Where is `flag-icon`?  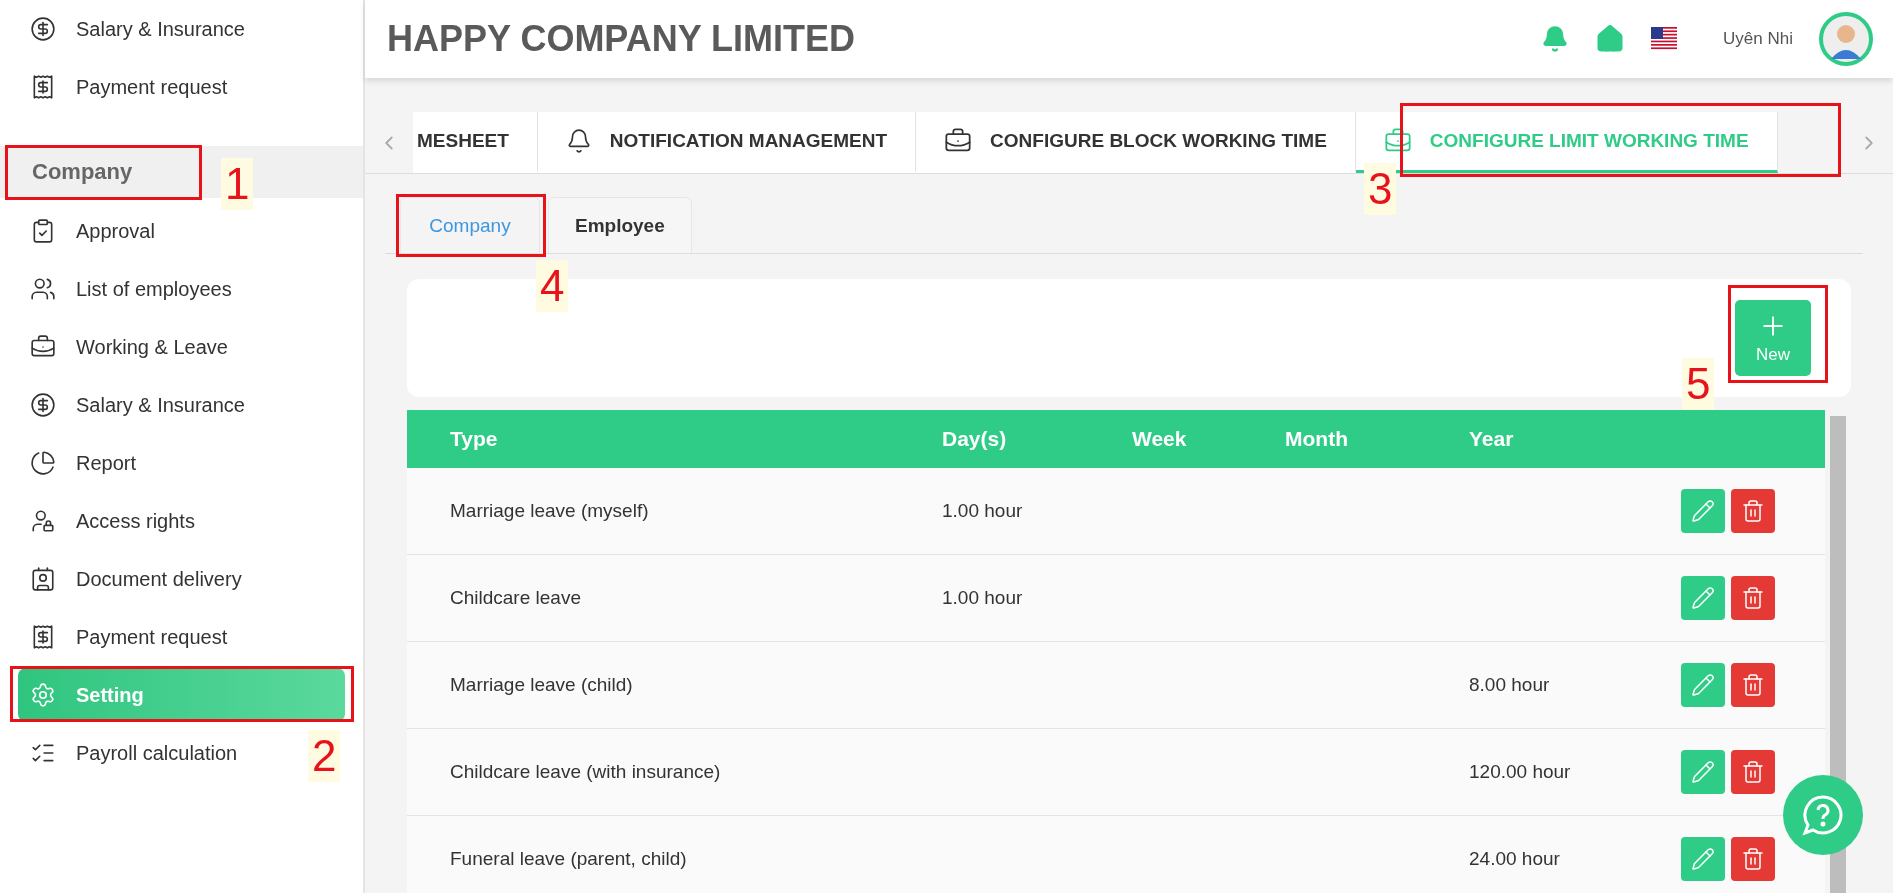 flag-icon is located at coordinates (1664, 39).